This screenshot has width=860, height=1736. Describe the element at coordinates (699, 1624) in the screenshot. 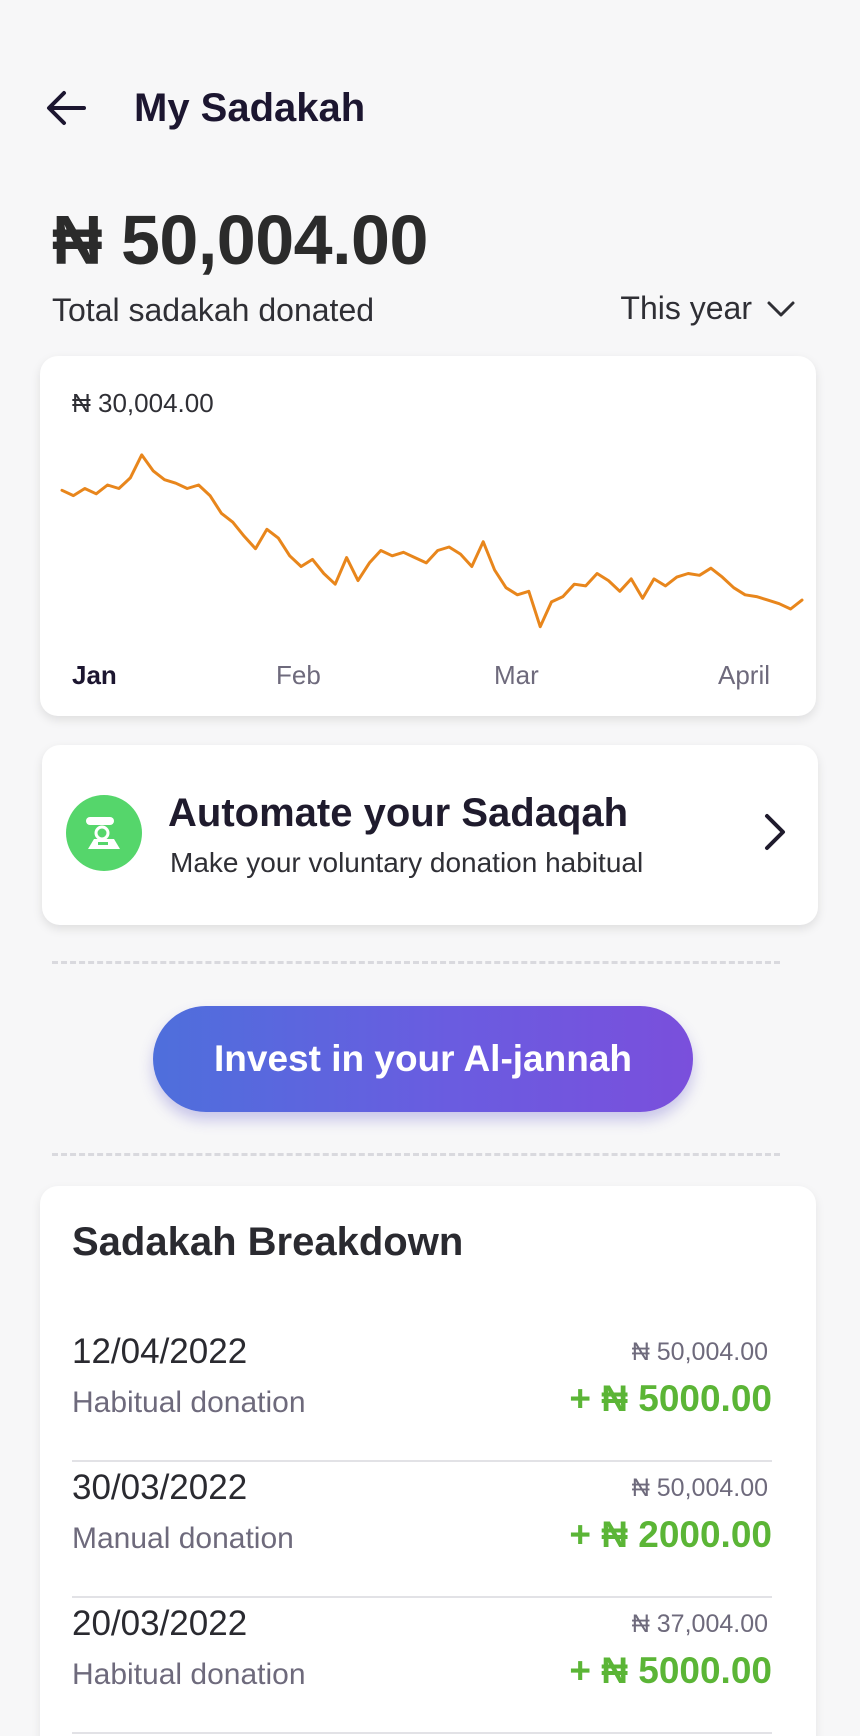

I see `running-total: ₦ 37,004.00` at that location.